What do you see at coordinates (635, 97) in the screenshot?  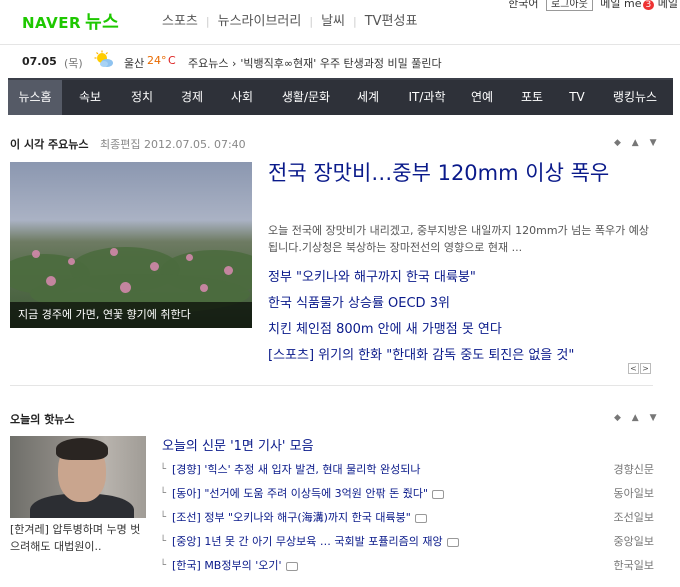 I see `tab-ranking: 랭킹뉴스` at bounding box center [635, 97].